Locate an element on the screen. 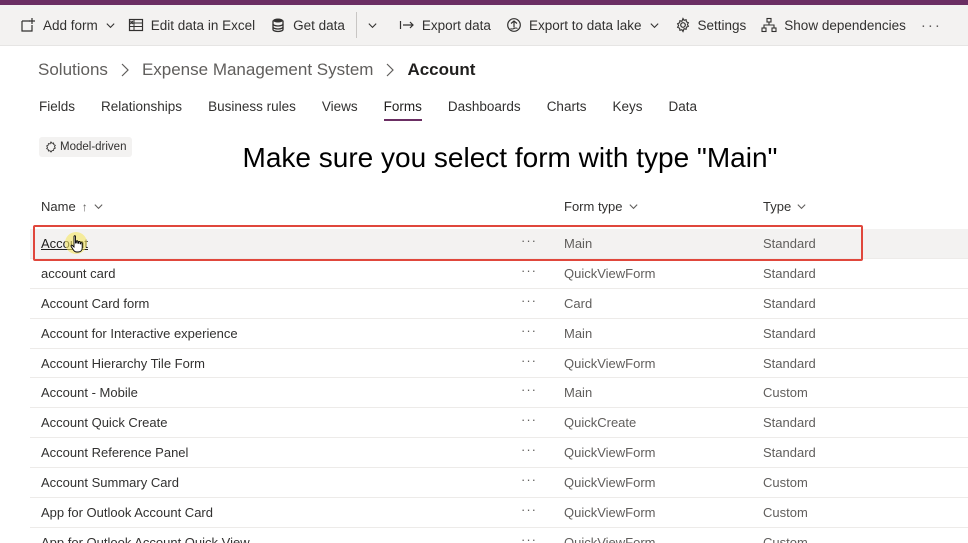 Image resolution: width=968 pixels, height=543 pixels. table-row: account card ··· QuickViewForm Standard is located at coordinates (499, 274).